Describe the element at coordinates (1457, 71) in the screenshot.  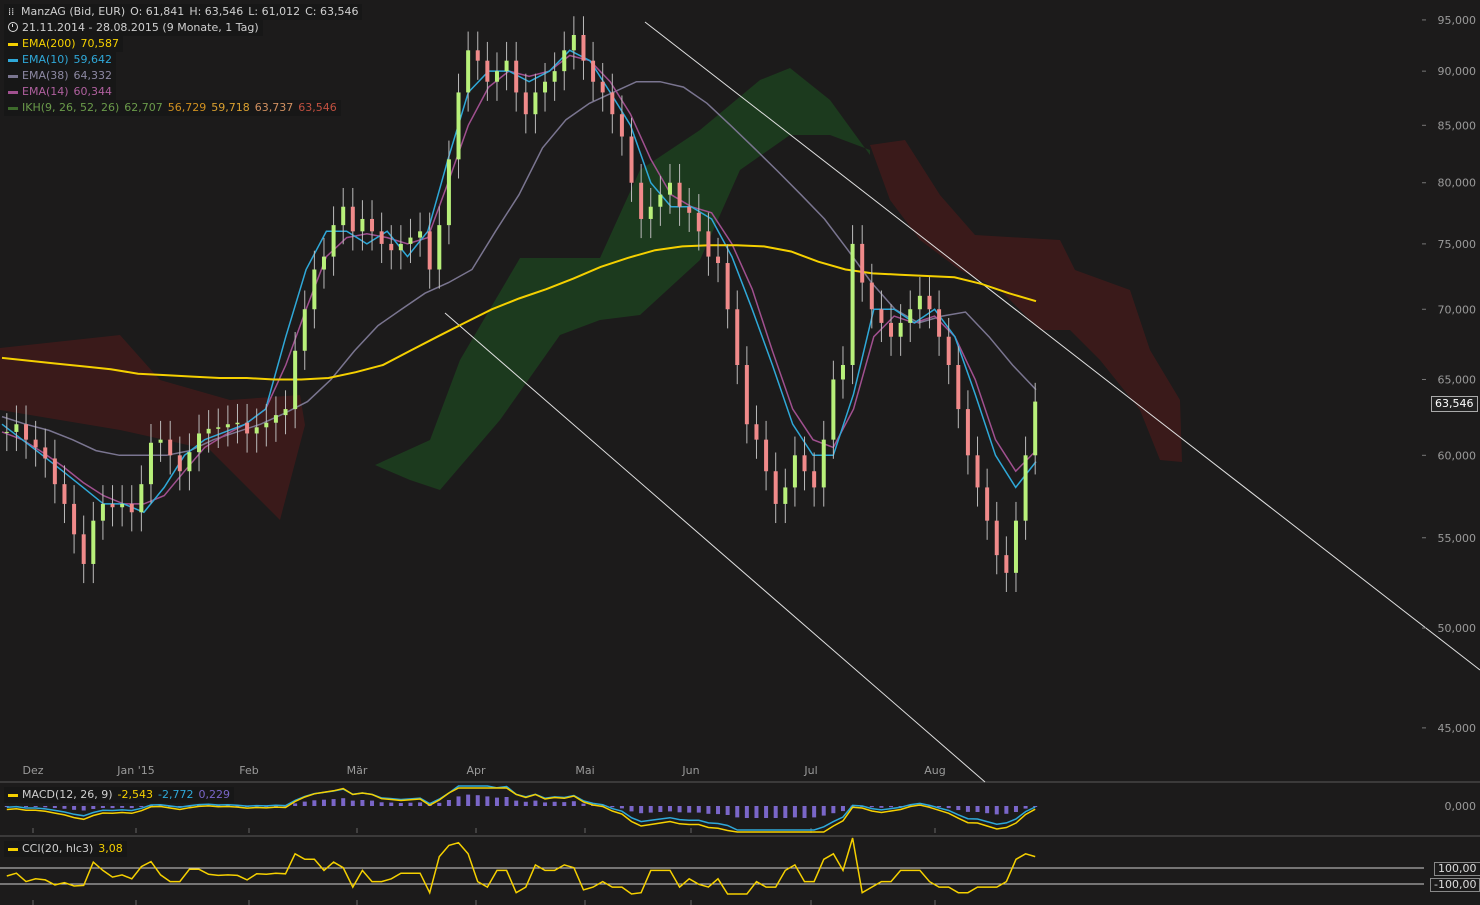
I see `y-tick-label: 90,000` at that location.